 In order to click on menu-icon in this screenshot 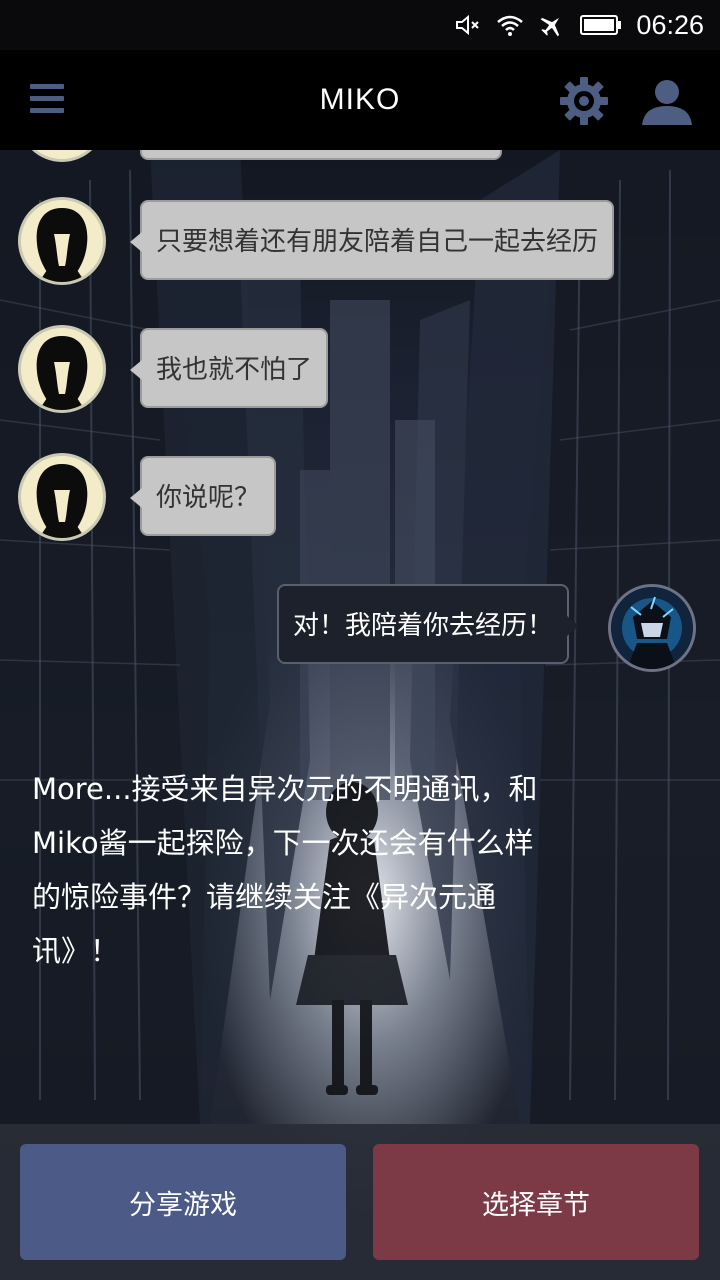, I will do `click(47, 99)`.